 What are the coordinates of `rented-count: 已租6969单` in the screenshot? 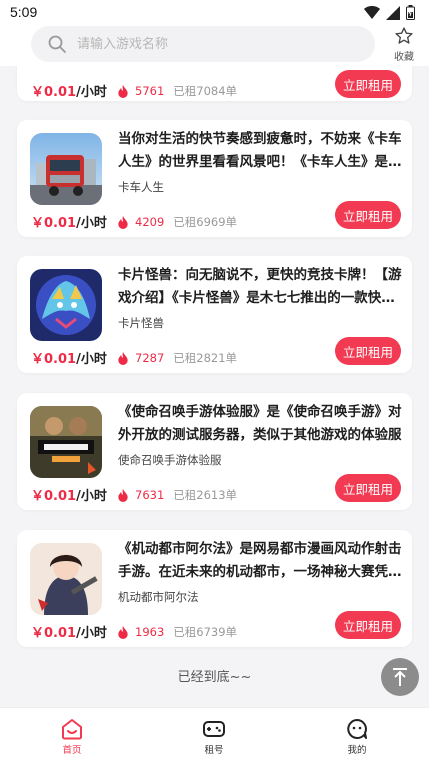 It's located at (205, 222).